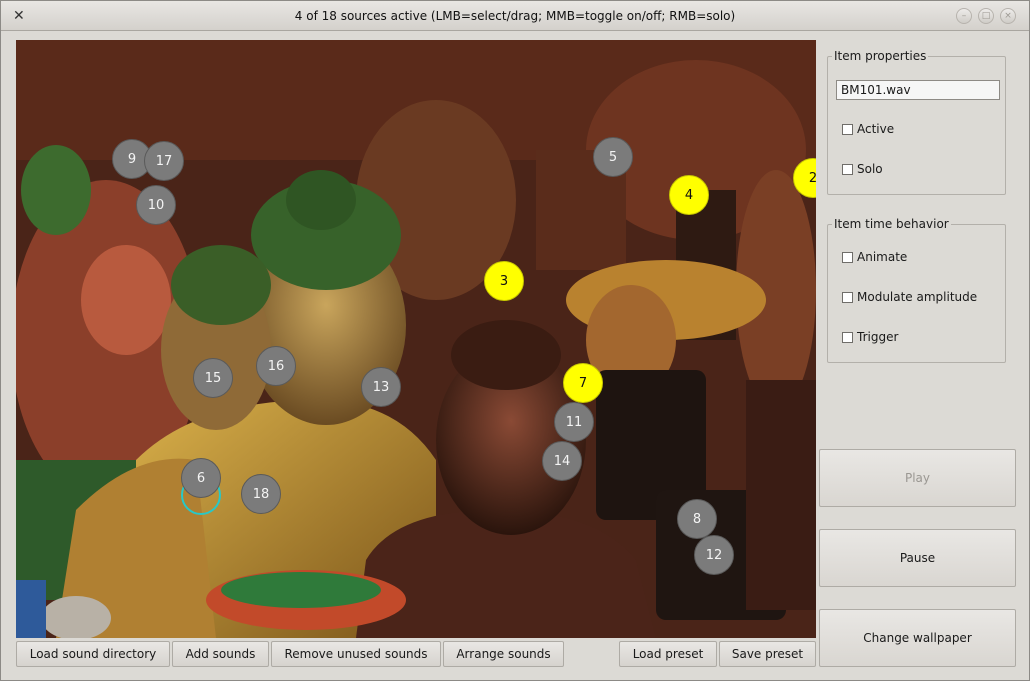 The image size is (1030, 681). Describe the element at coordinates (213, 378) in the screenshot. I see `sound-source-15: 15` at that location.